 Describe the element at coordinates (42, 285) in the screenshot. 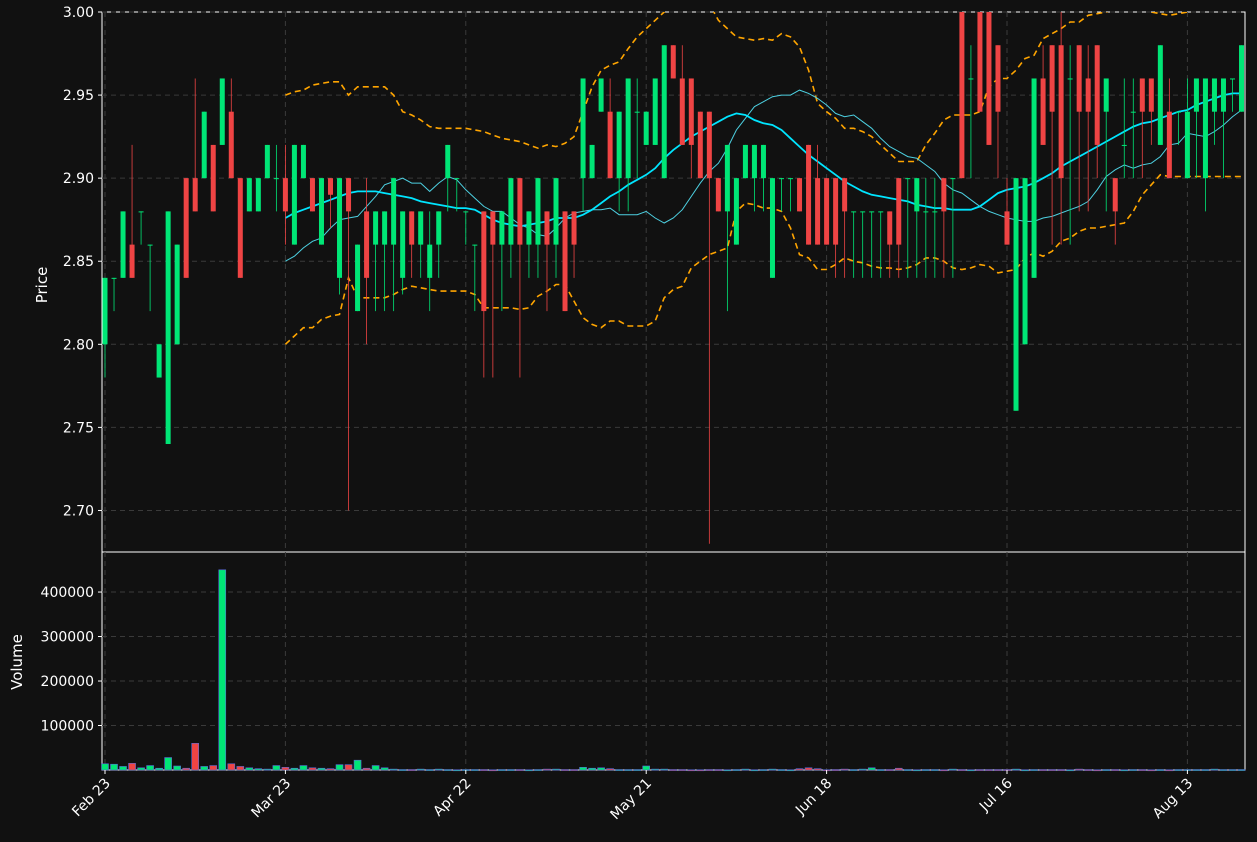

I see `price-axis-label: Price` at that location.